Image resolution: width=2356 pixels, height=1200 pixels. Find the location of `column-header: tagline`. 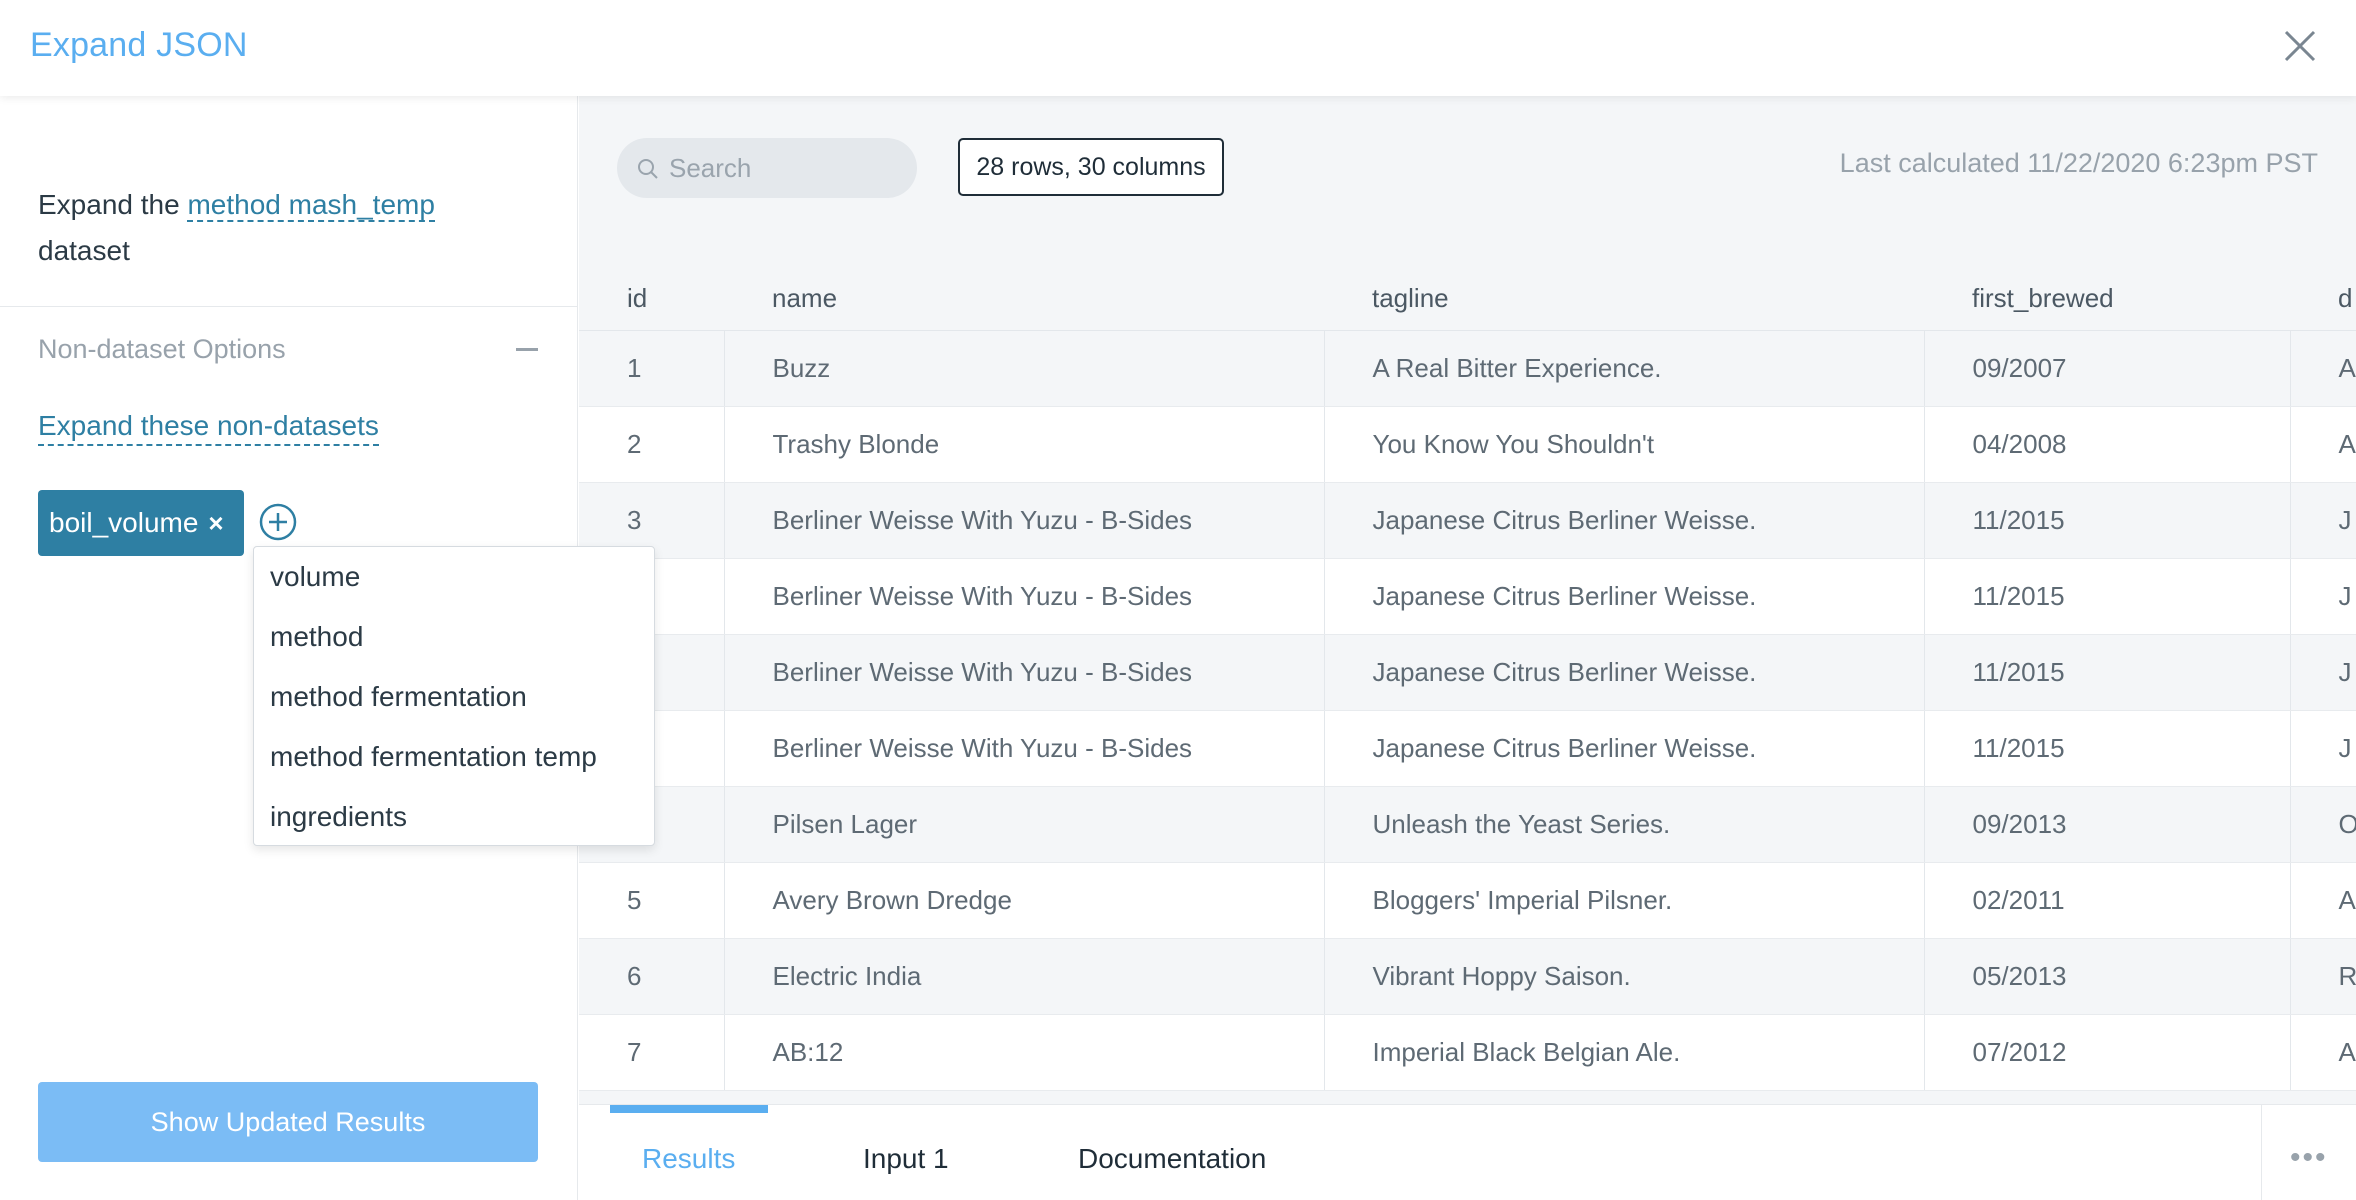

column-header: tagline is located at coordinates (1624, 299).